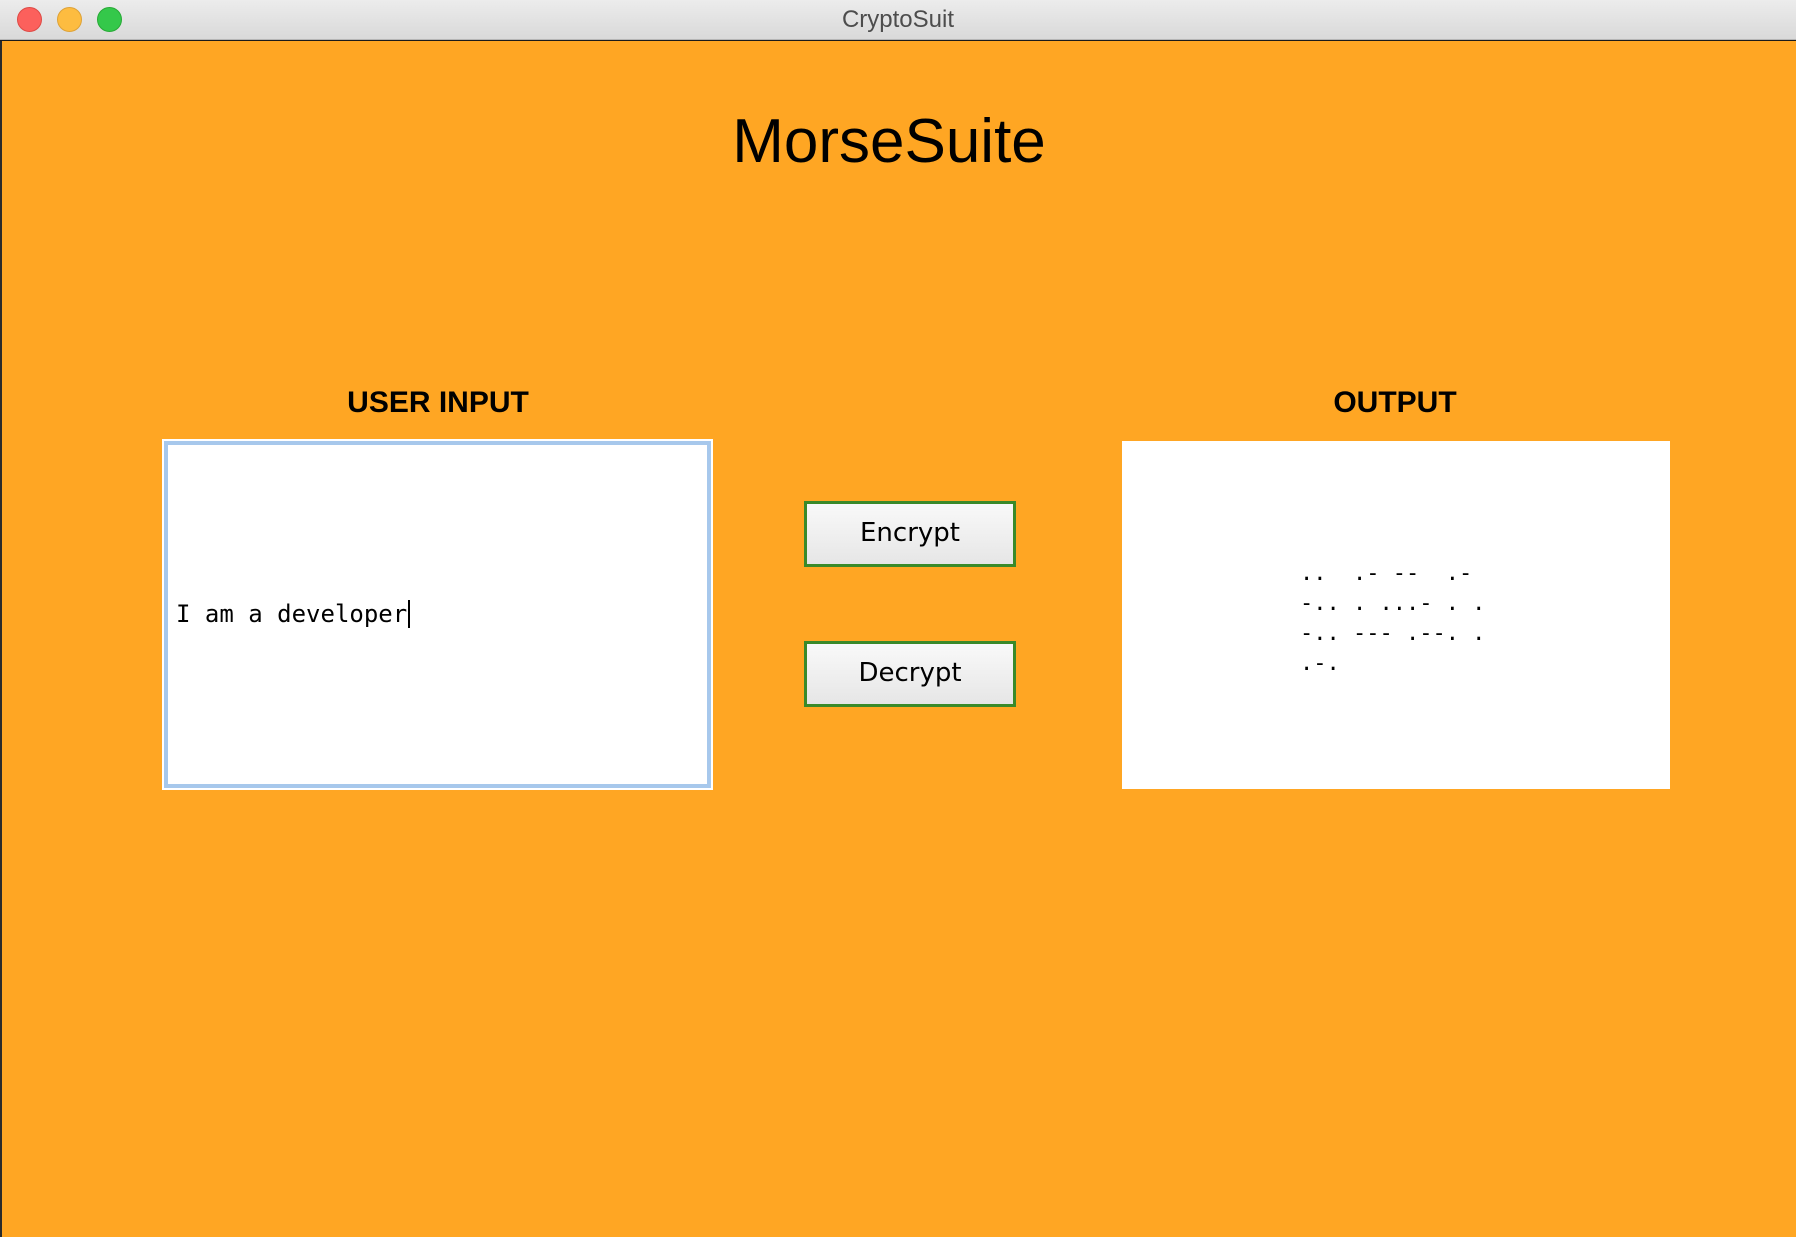  I want to click on user-input-value: I am a developer, so click(292, 614).